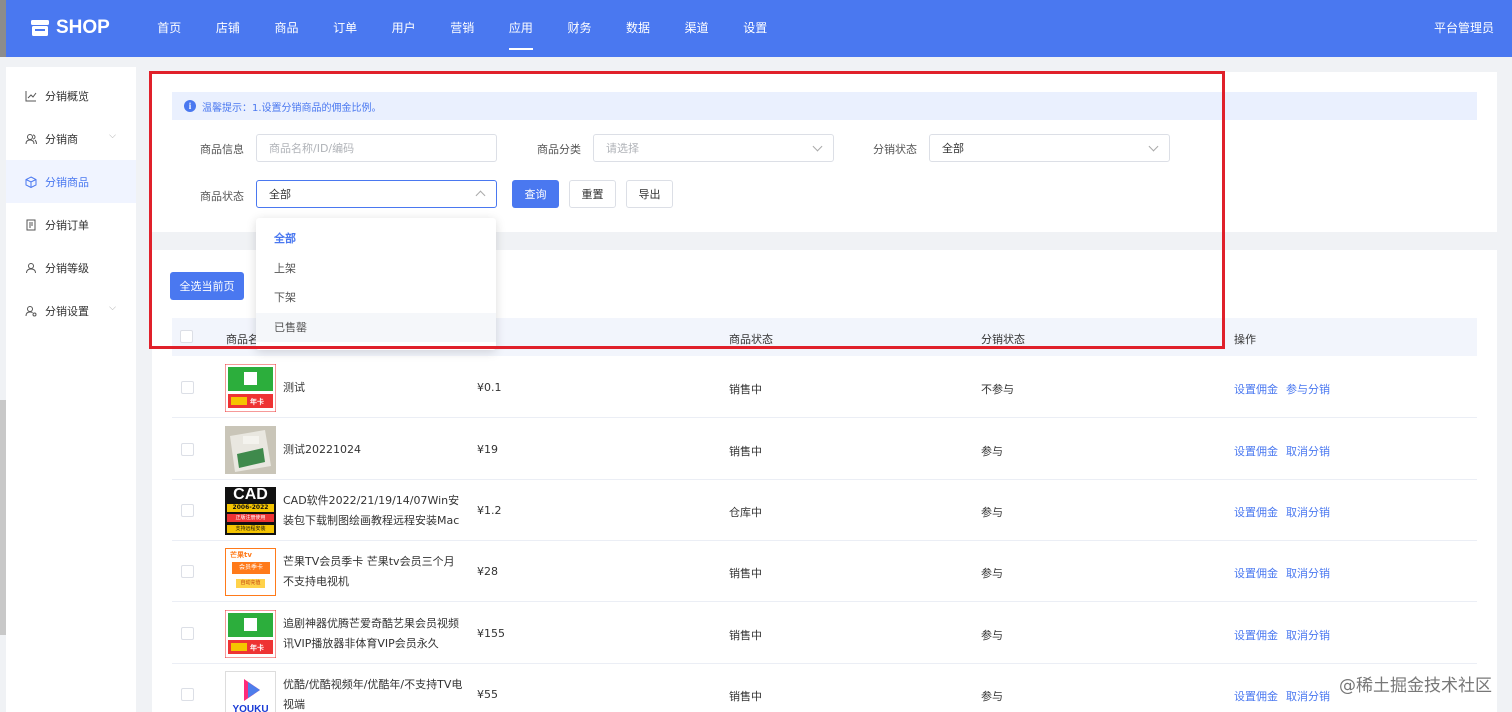 The image size is (1512, 712). I want to click on select-current-page-button: 全选当前页, so click(207, 286).